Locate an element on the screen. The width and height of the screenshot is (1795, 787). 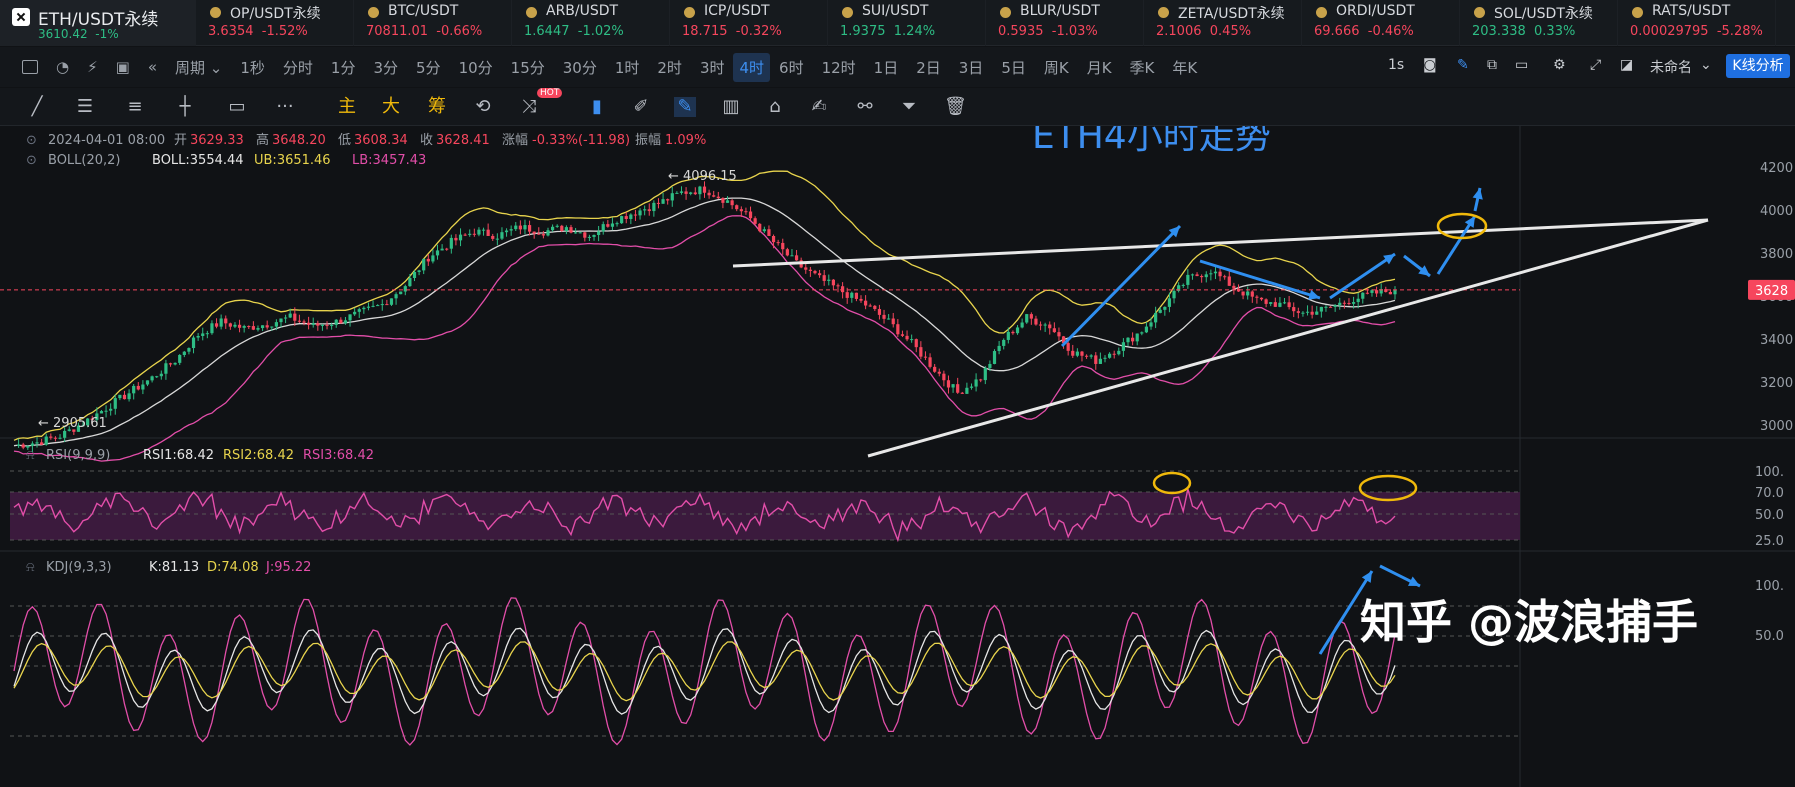
period-22: 年K is located at coordinates (1184, 67).